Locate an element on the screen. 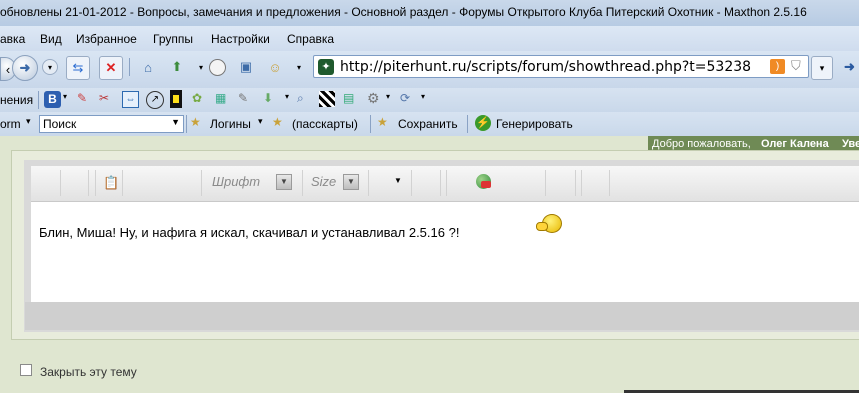 The image size is (859, 393). paint-icon: ✿ is located at coordinates (197, 98).